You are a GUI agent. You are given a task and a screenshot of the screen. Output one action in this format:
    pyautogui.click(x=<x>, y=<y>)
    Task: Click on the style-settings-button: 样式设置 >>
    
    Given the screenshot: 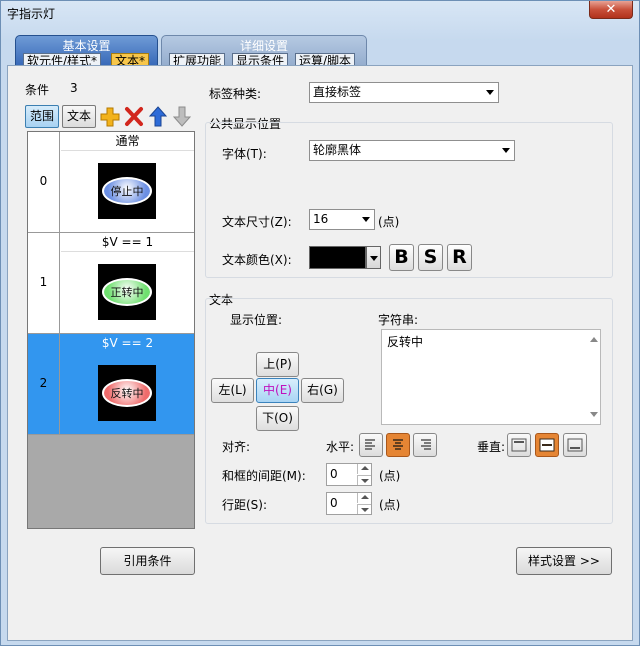 What is the action you would take?
    pyautogui.click(x=564, y=561)
    